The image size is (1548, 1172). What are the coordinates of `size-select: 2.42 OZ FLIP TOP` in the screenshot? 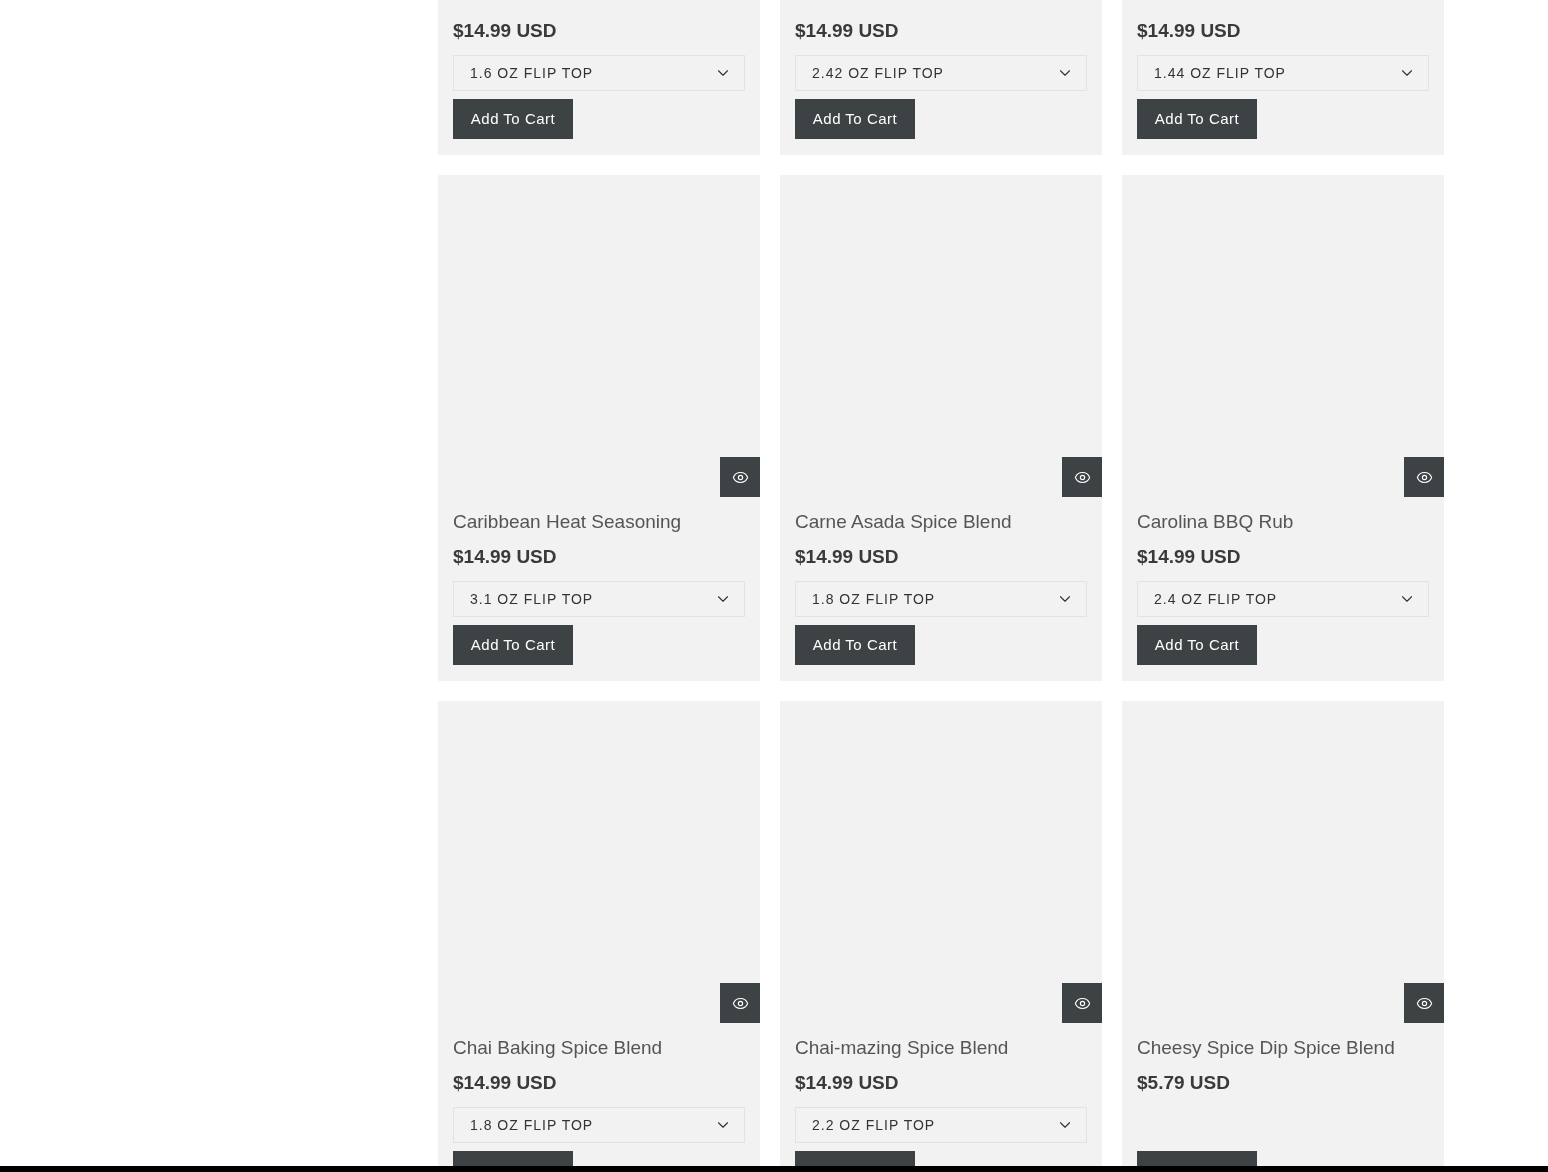 It's located at (941, 73).